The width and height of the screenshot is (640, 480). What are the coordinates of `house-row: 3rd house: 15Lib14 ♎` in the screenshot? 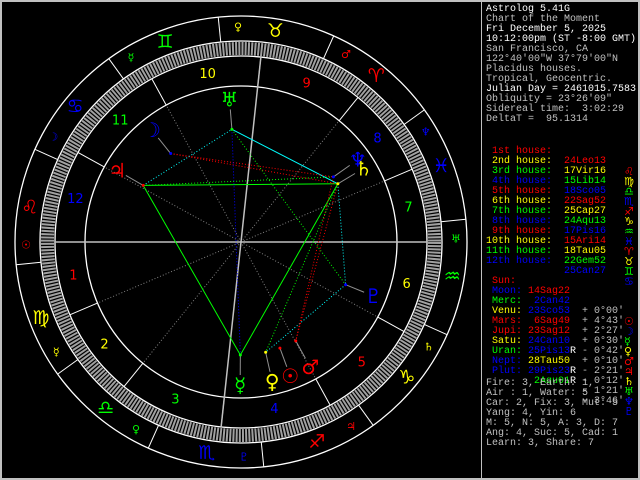 It's located at (562, 177).